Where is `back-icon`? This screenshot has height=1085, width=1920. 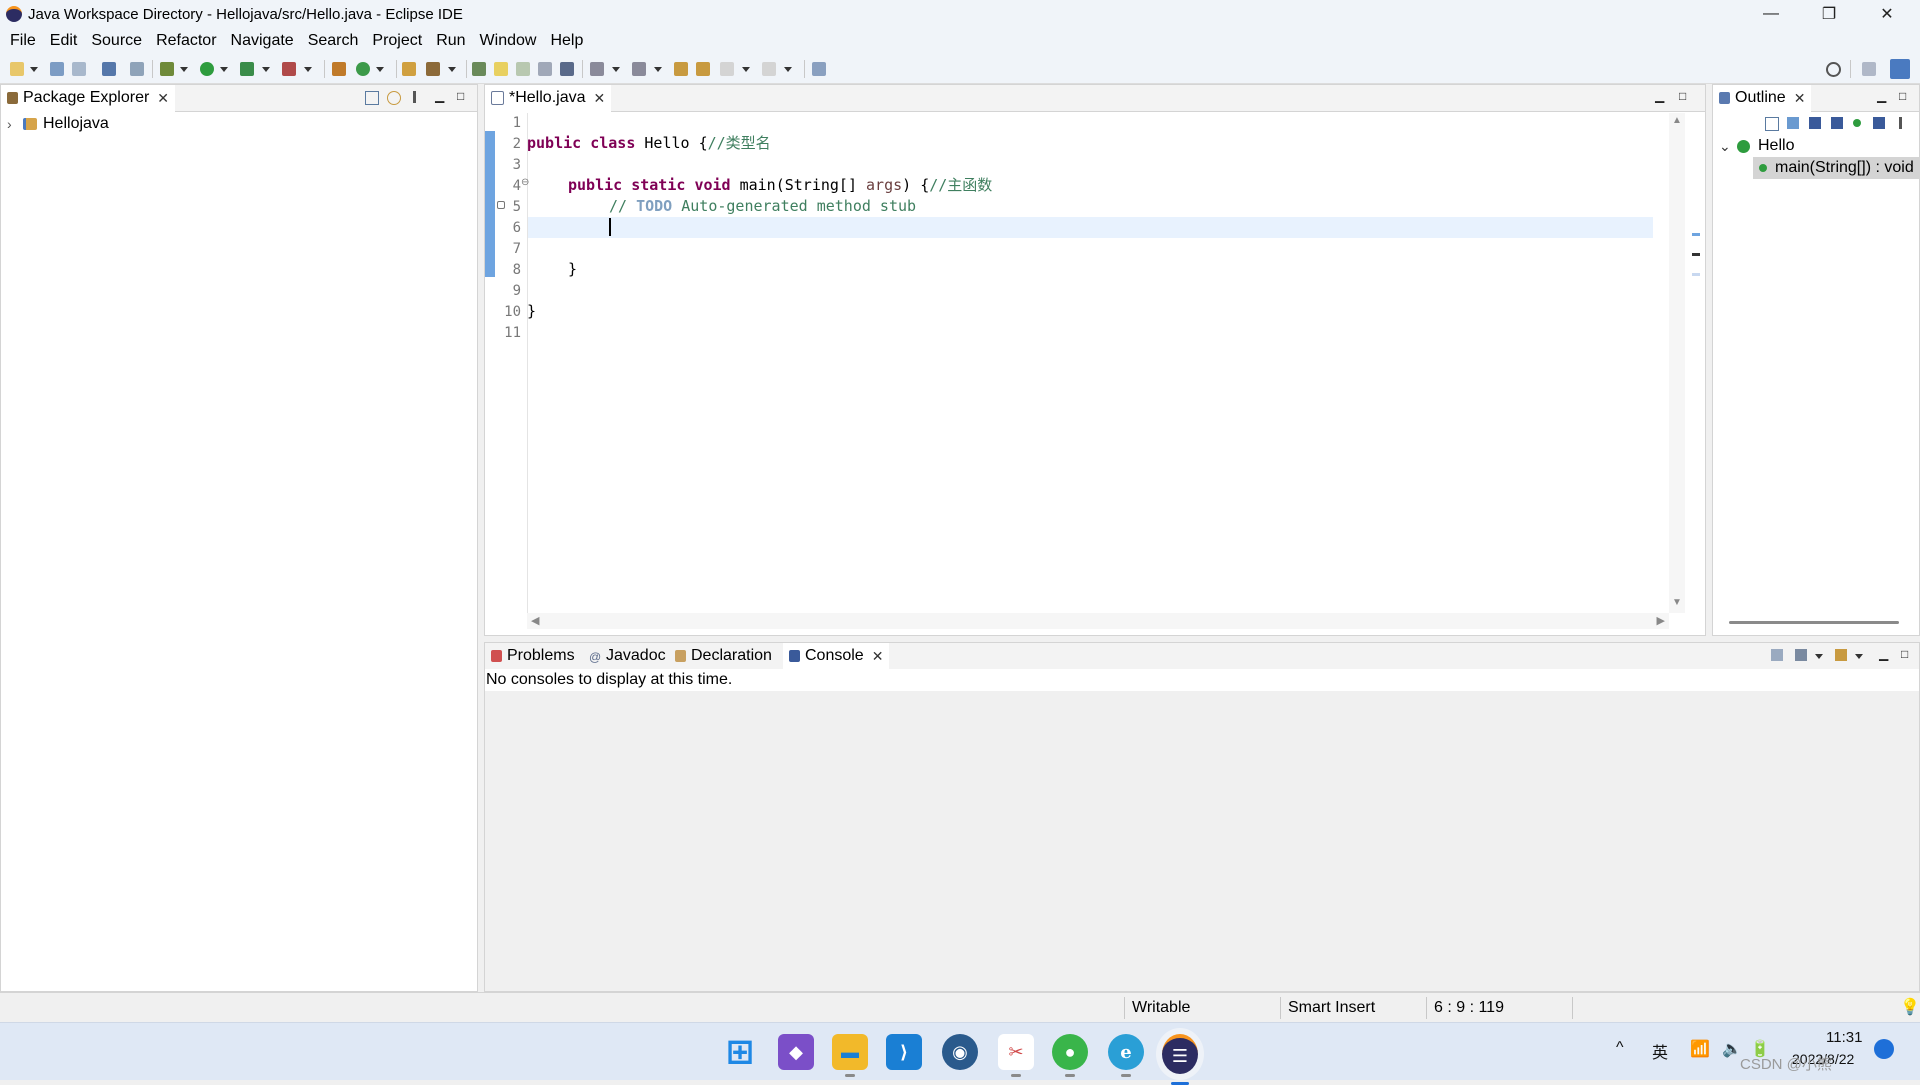 back-icon is located at coordinates (727, 69).